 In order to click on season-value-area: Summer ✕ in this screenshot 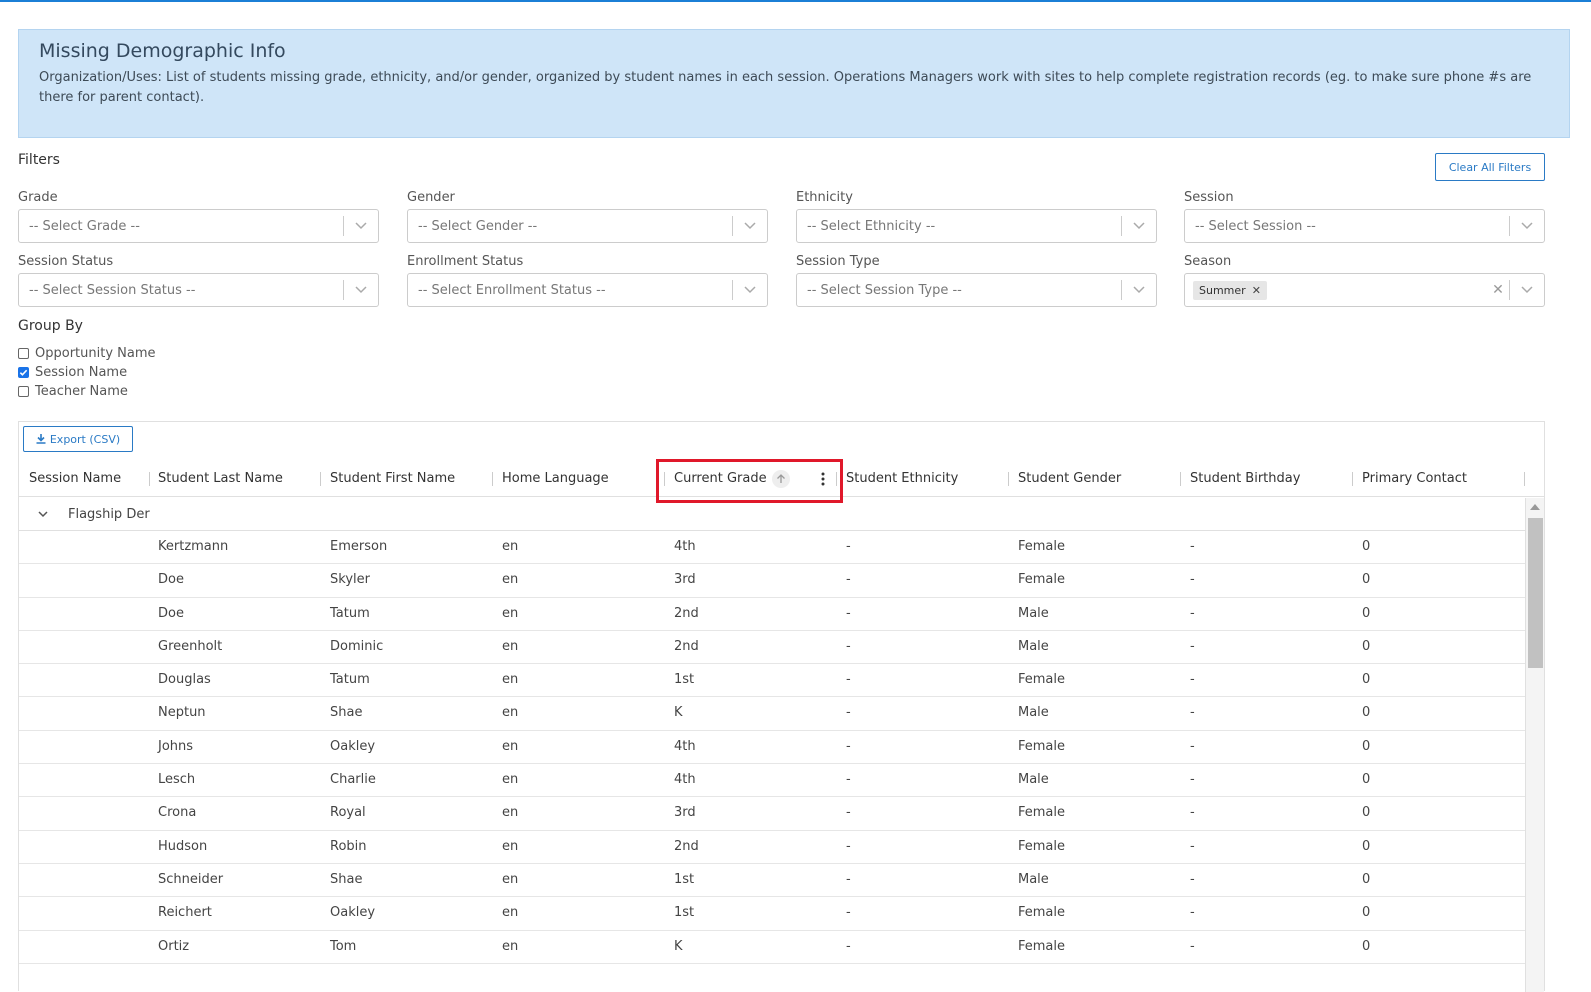, I will do `click(1336, 290)`.